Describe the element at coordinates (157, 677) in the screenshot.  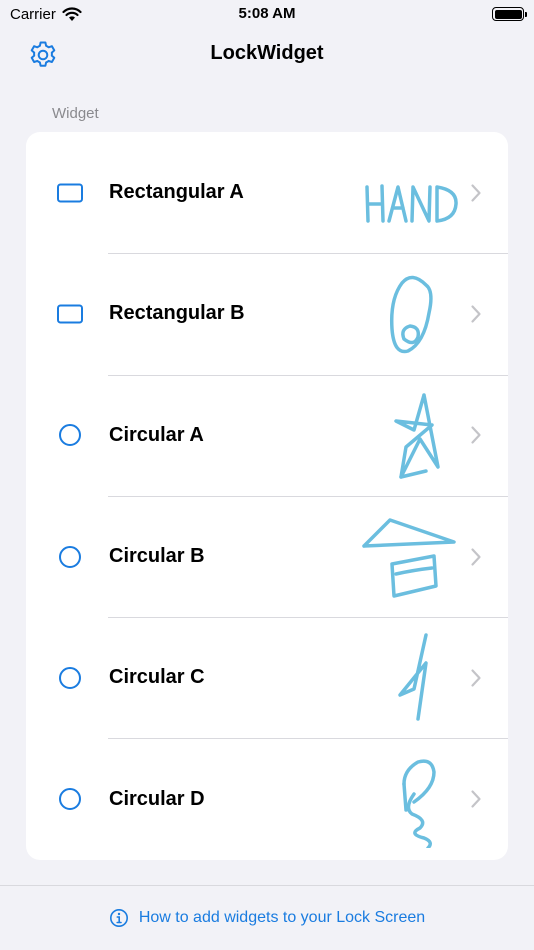
I see `widget-label: Circular C` at that location.